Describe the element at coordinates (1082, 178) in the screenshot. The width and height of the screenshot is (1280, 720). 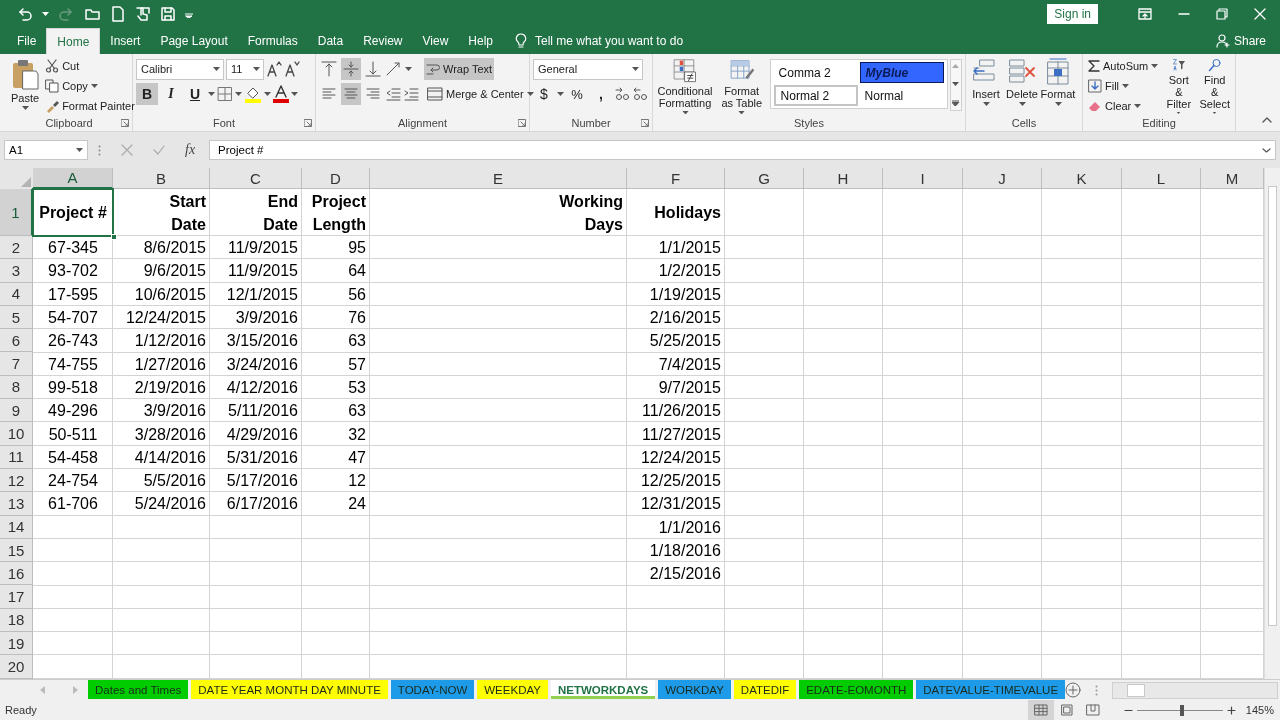
I see `column-header: K` at that location.